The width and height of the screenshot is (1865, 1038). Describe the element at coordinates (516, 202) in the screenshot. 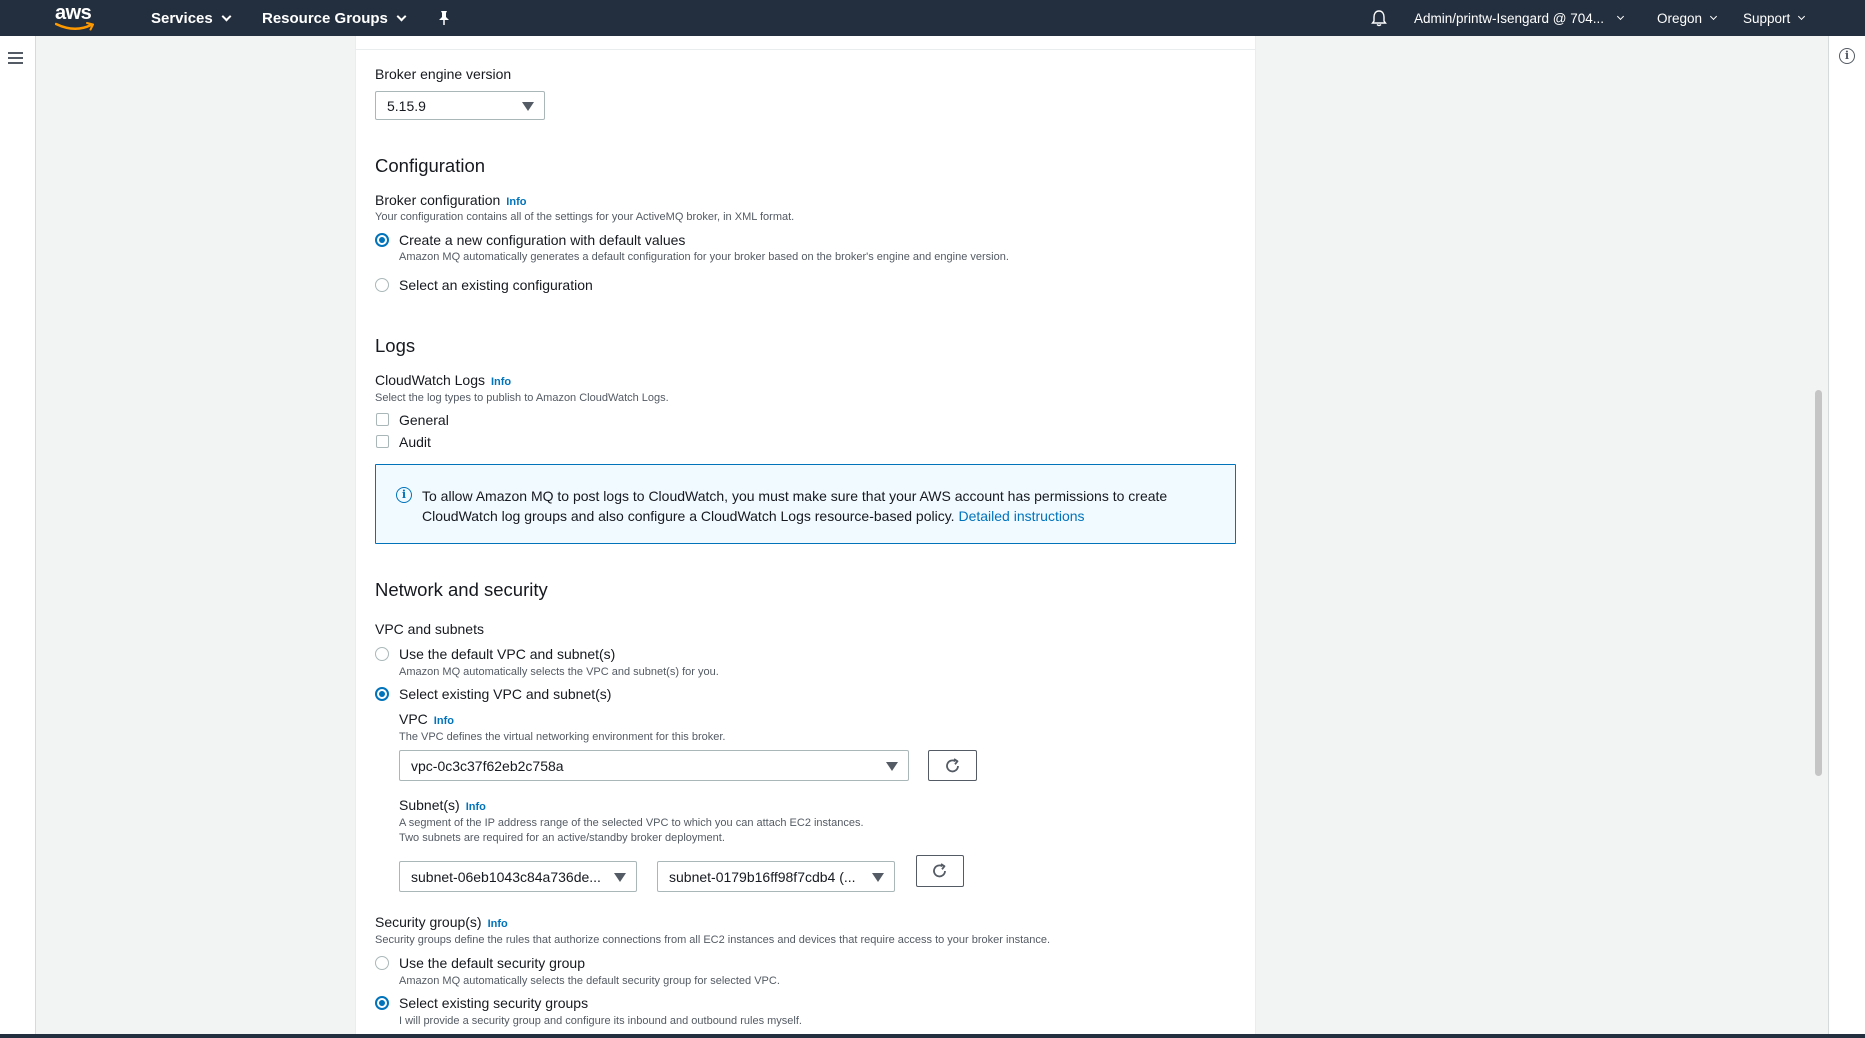

I see `broker-configuration-info-link: Info` at that location.